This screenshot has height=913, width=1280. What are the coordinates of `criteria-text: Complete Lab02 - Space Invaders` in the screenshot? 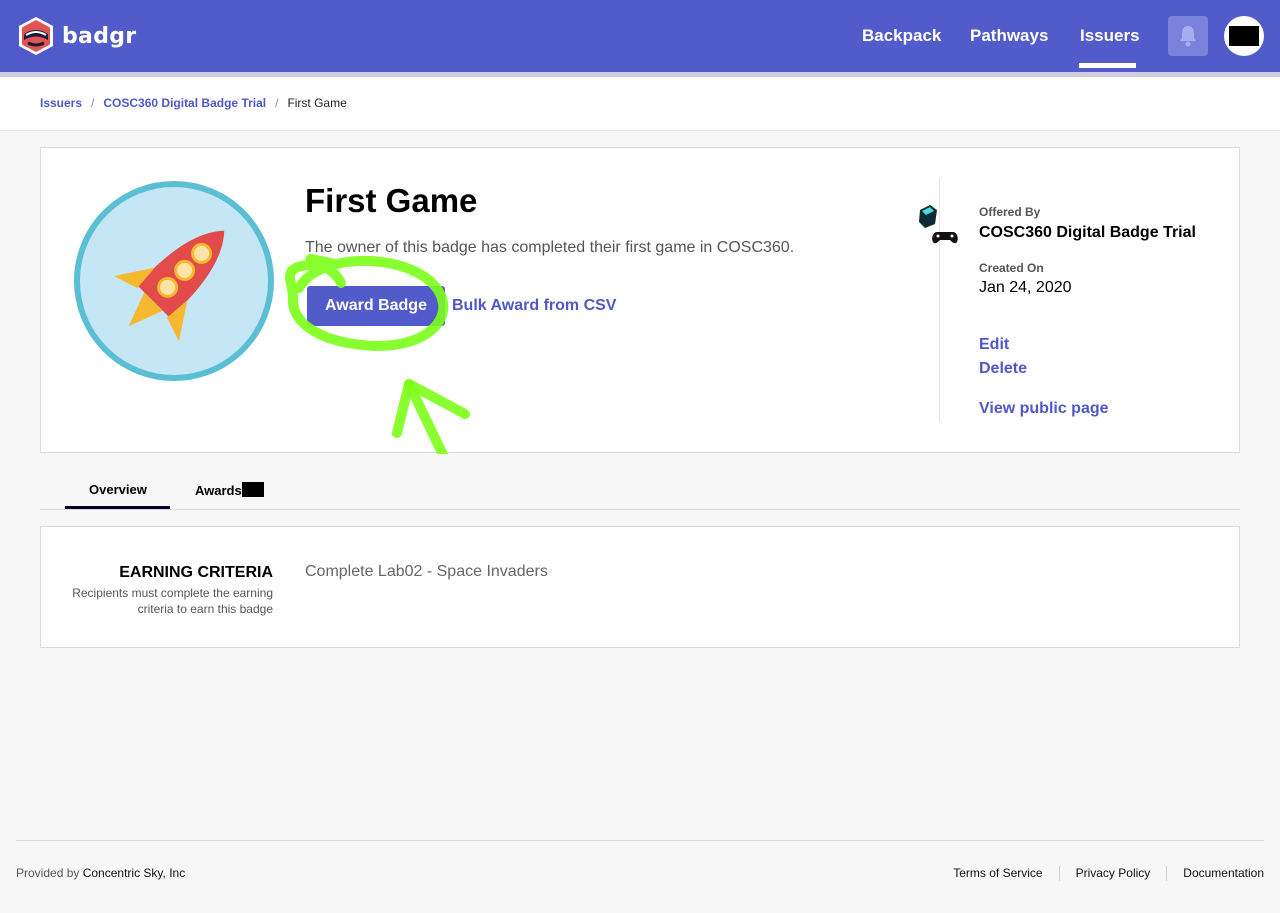 It's located at (426, 571).